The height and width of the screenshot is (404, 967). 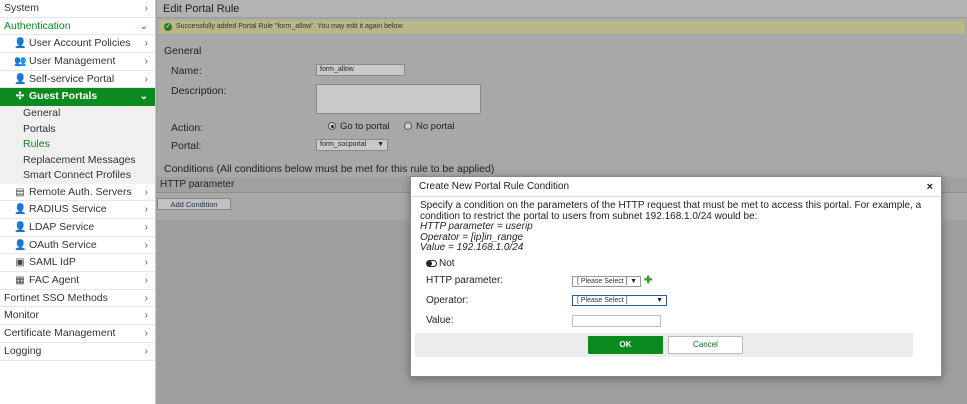 I want to click on sidebar-item-replacement-messages: Replacement Messages, so click(x=77, y=160).